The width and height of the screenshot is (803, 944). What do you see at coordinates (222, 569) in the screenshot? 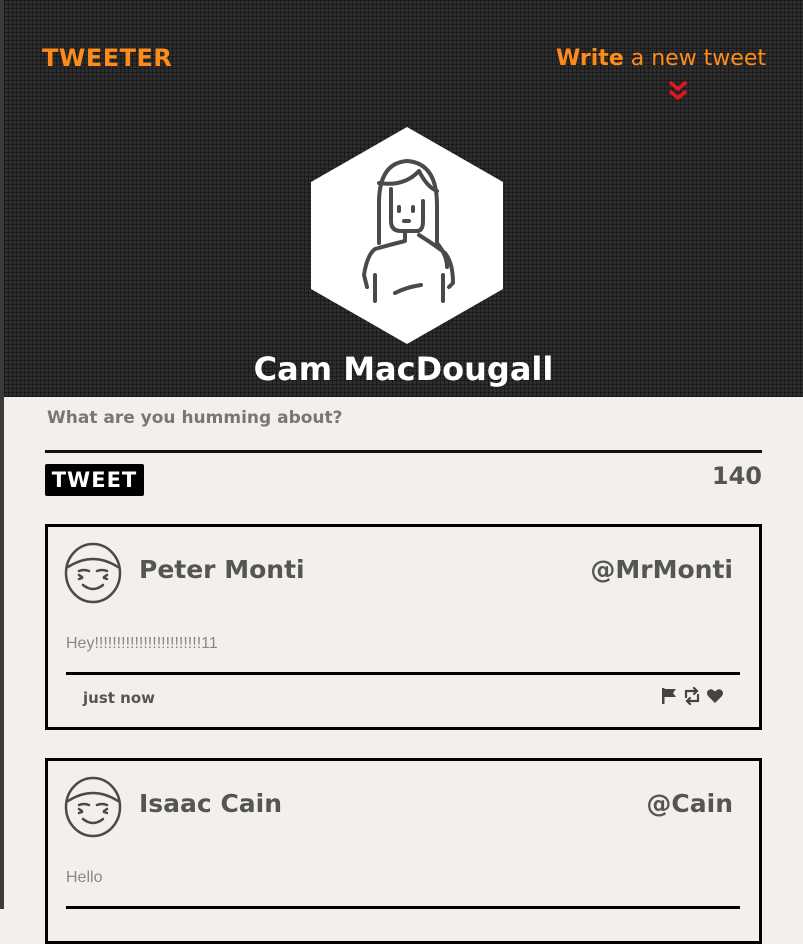
I see `tweet-author-name: Peter Monti` at bounding box center [222, 569].